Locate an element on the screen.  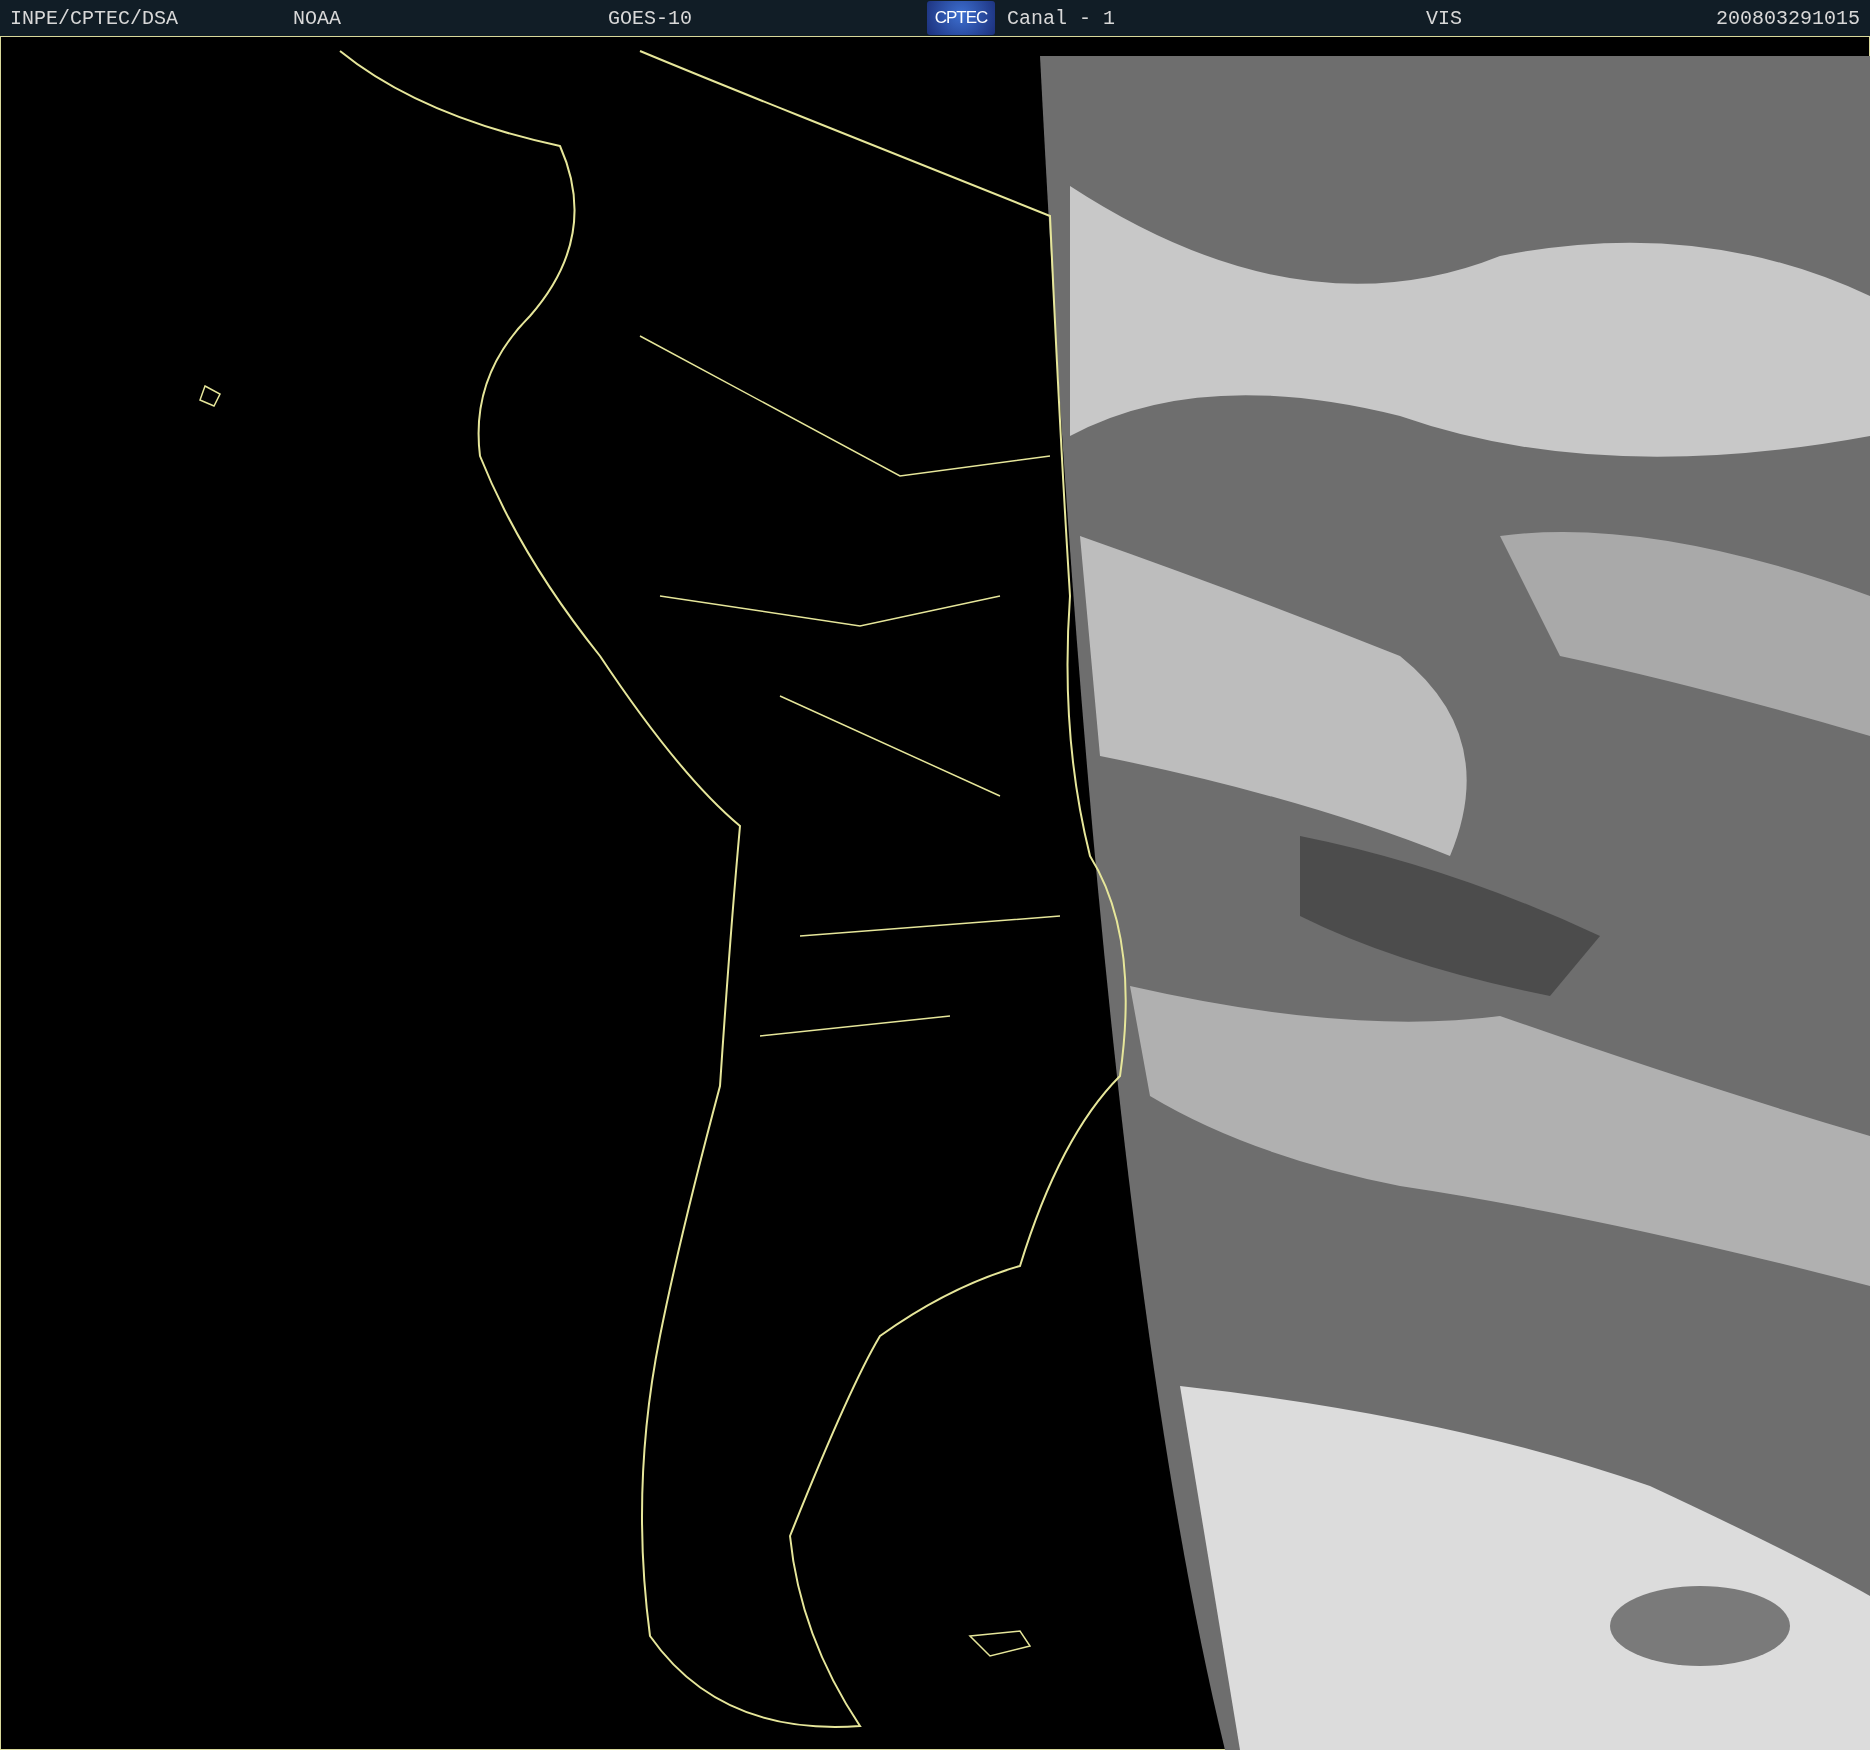
header-label: Canal - 1 is located at coordinates (1062, 18).